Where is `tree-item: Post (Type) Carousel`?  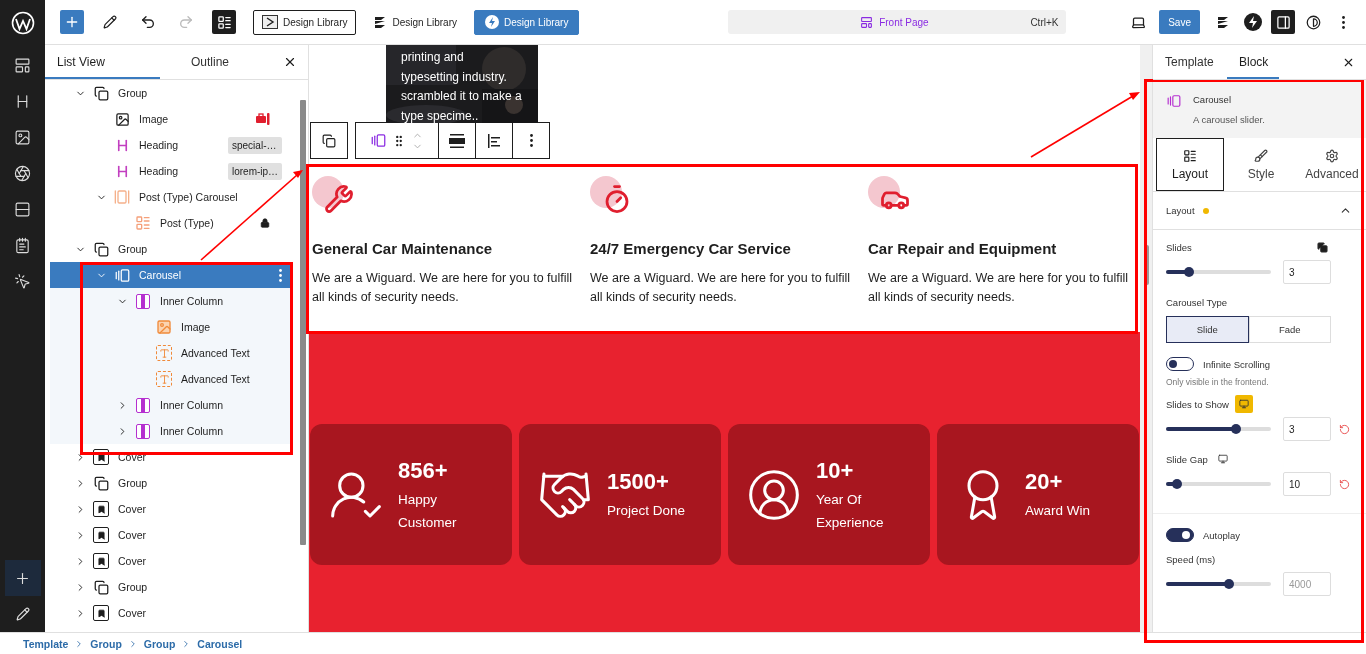 tree-item: Post (Type) Carousel is located at coordinates (170, 197).